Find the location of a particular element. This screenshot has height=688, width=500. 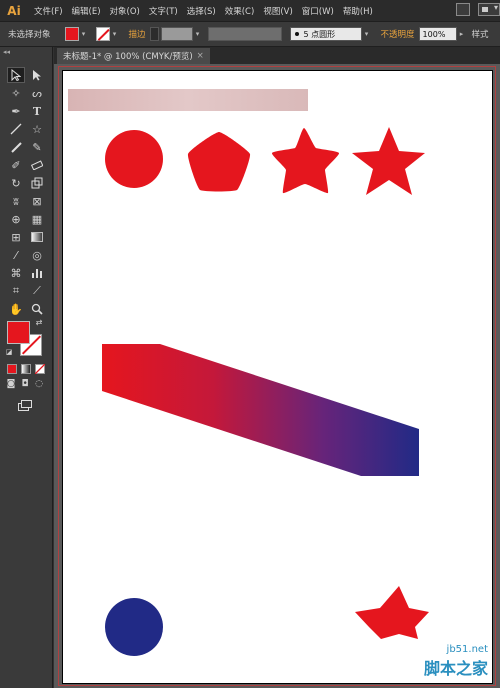

tools-panel: ◂◂ ✧ ᔕ ✒ T ☆ ✎ ✐ ↻ ʬ ⊠ ⊕ ▦ ⊞ ⁄ ◎ ⌘ ⌗ ⟋ ✋ is located at coordinates (26, 367).